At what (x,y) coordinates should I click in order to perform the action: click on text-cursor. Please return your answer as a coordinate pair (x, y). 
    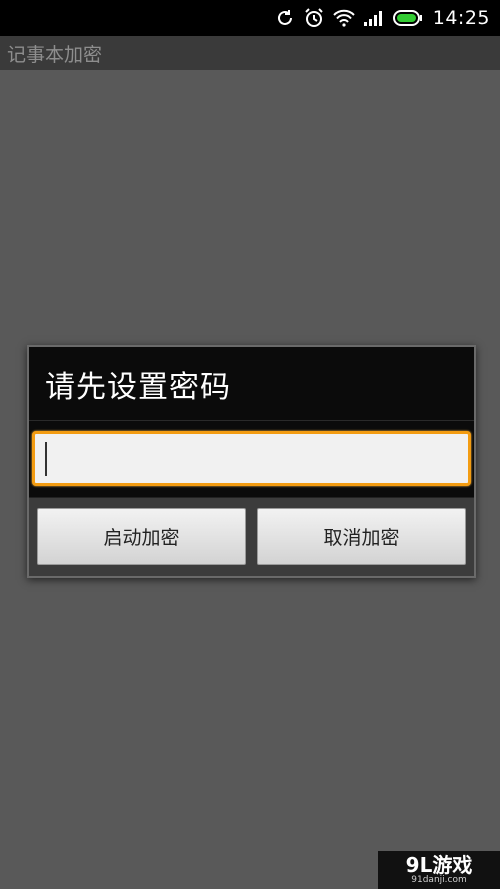
    Looking at the image, I should click on (46, 459).